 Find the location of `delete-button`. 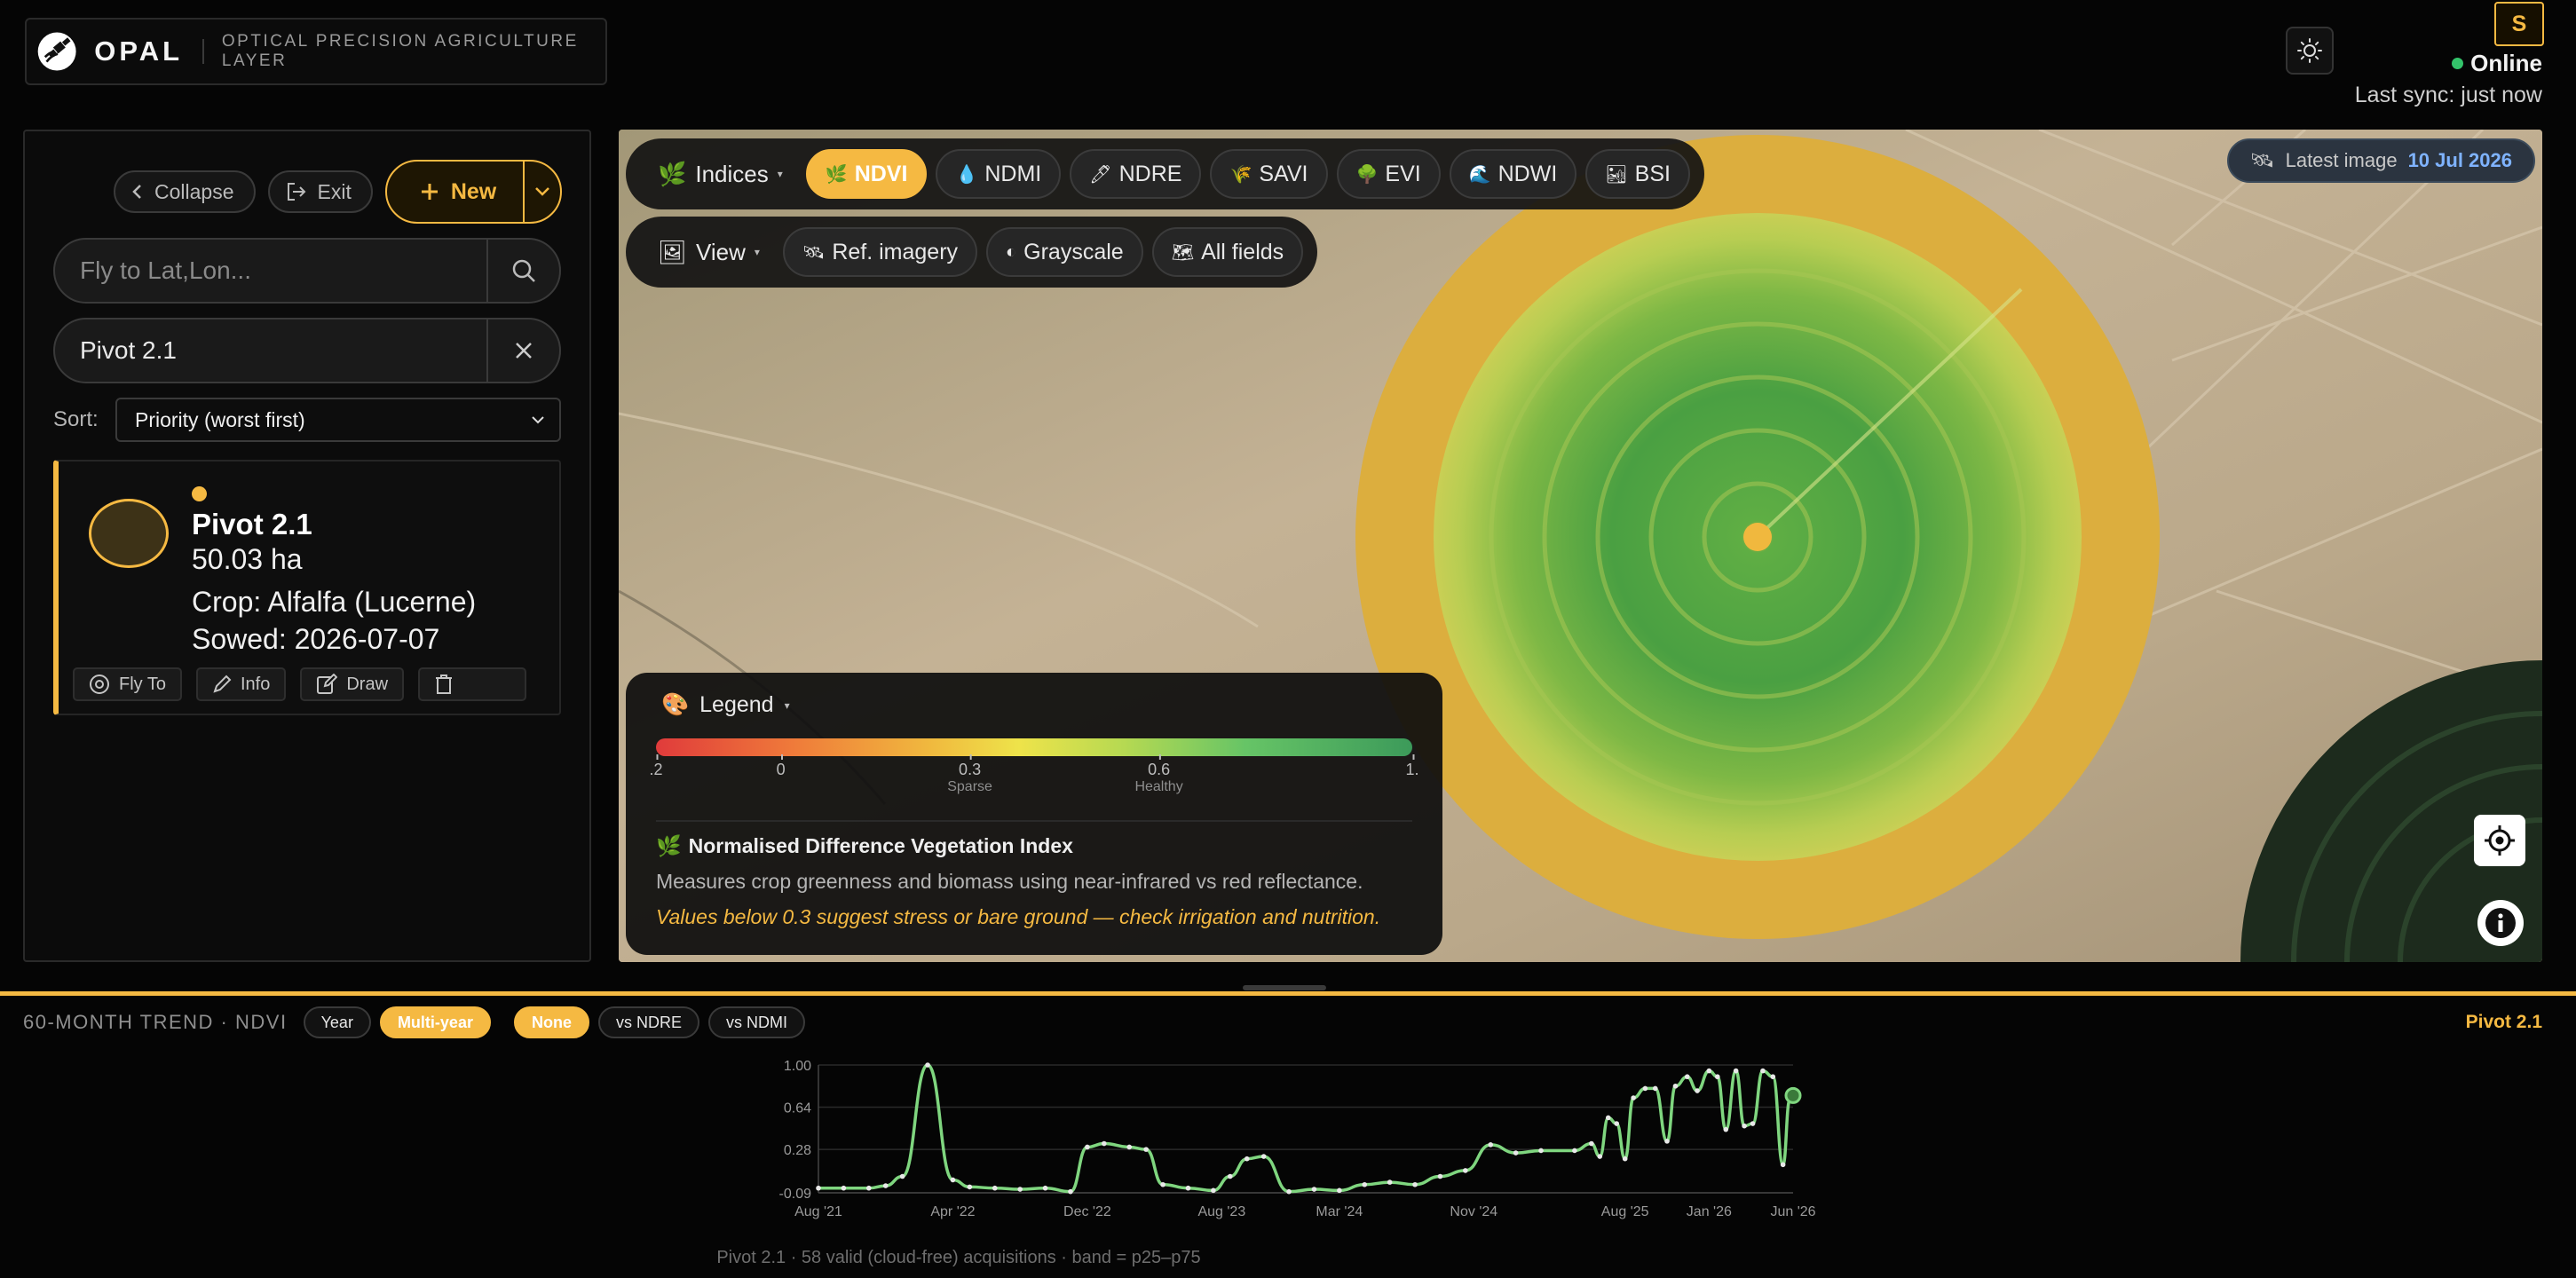

delete-button is located at coordinates (472, 684).